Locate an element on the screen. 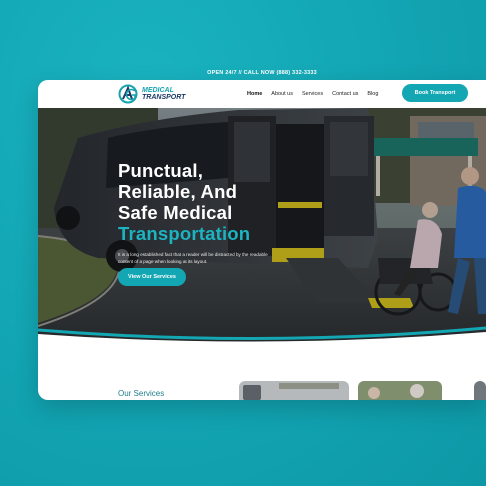  hero-title-highlight: Transportation is located at coordinates (184, 233).